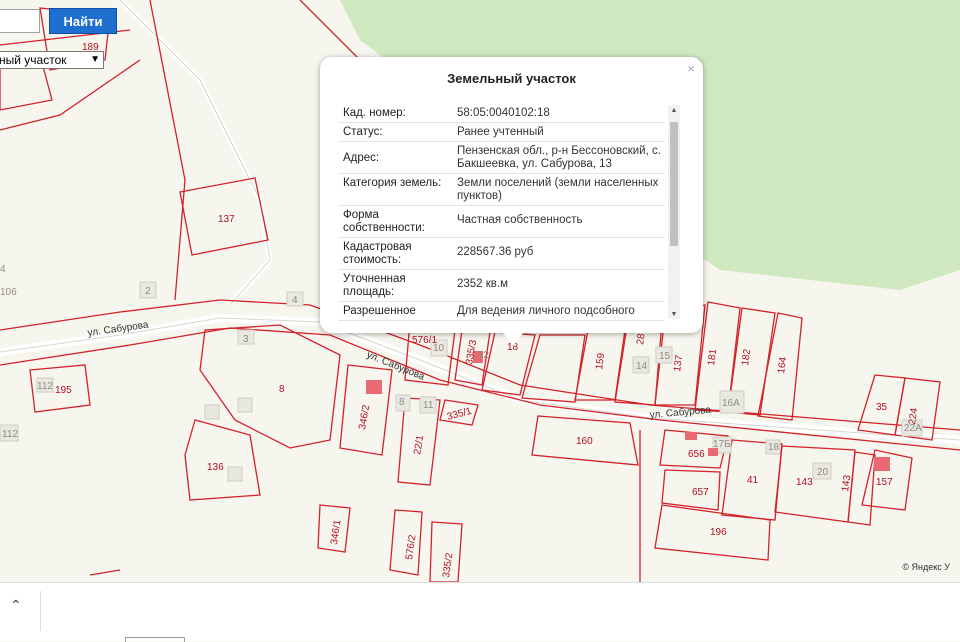 This screenshot has height=642, width=960. I want to click on plot-label: 143, so click(804, 482).